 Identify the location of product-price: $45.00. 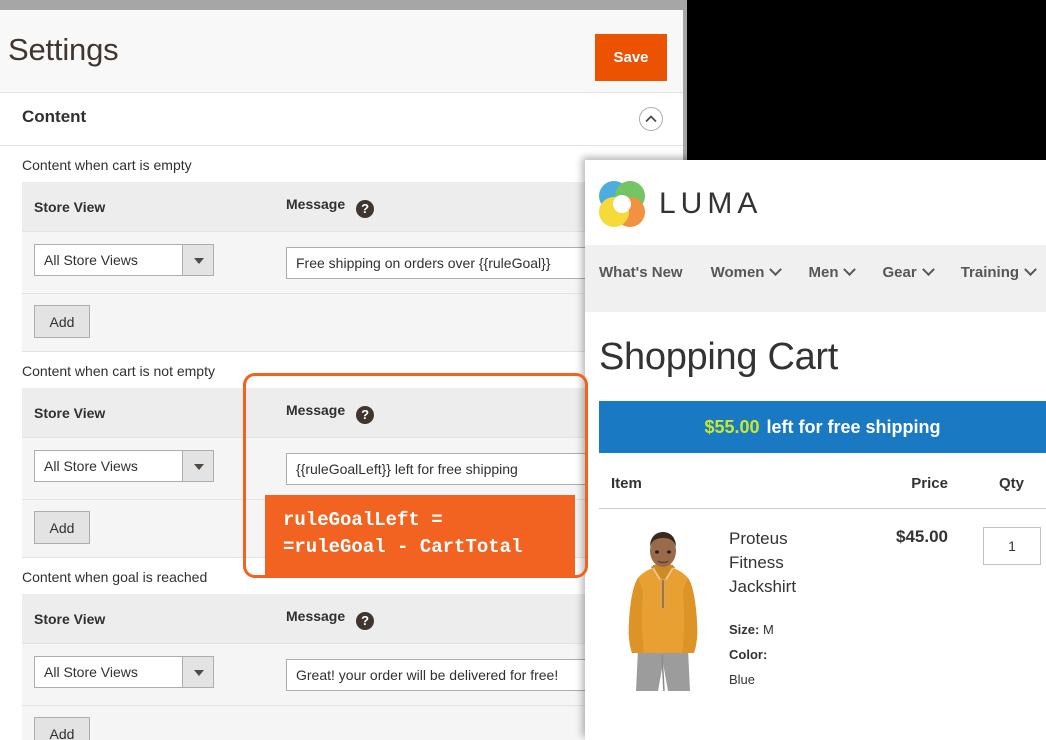
(922, 536).